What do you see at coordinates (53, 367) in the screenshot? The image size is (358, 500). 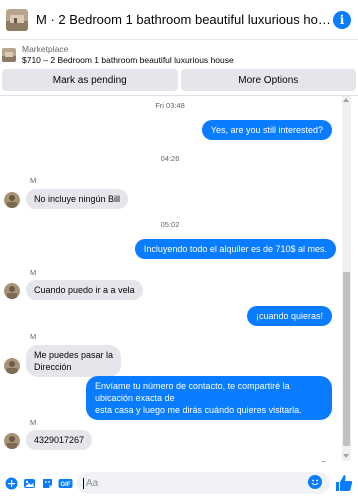 I see `message-line: Dirección` at bounding box center [53, 367].